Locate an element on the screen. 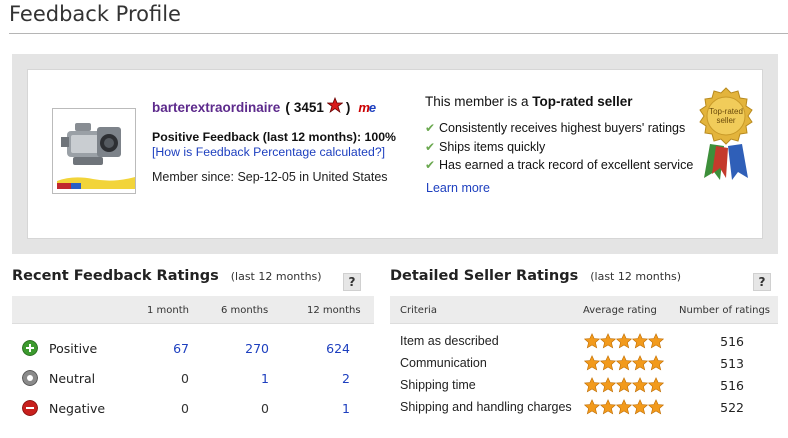  positive-feedback-percentage: Positive Feedback (last 12 months): 100% is located at coordinates (274, 137).